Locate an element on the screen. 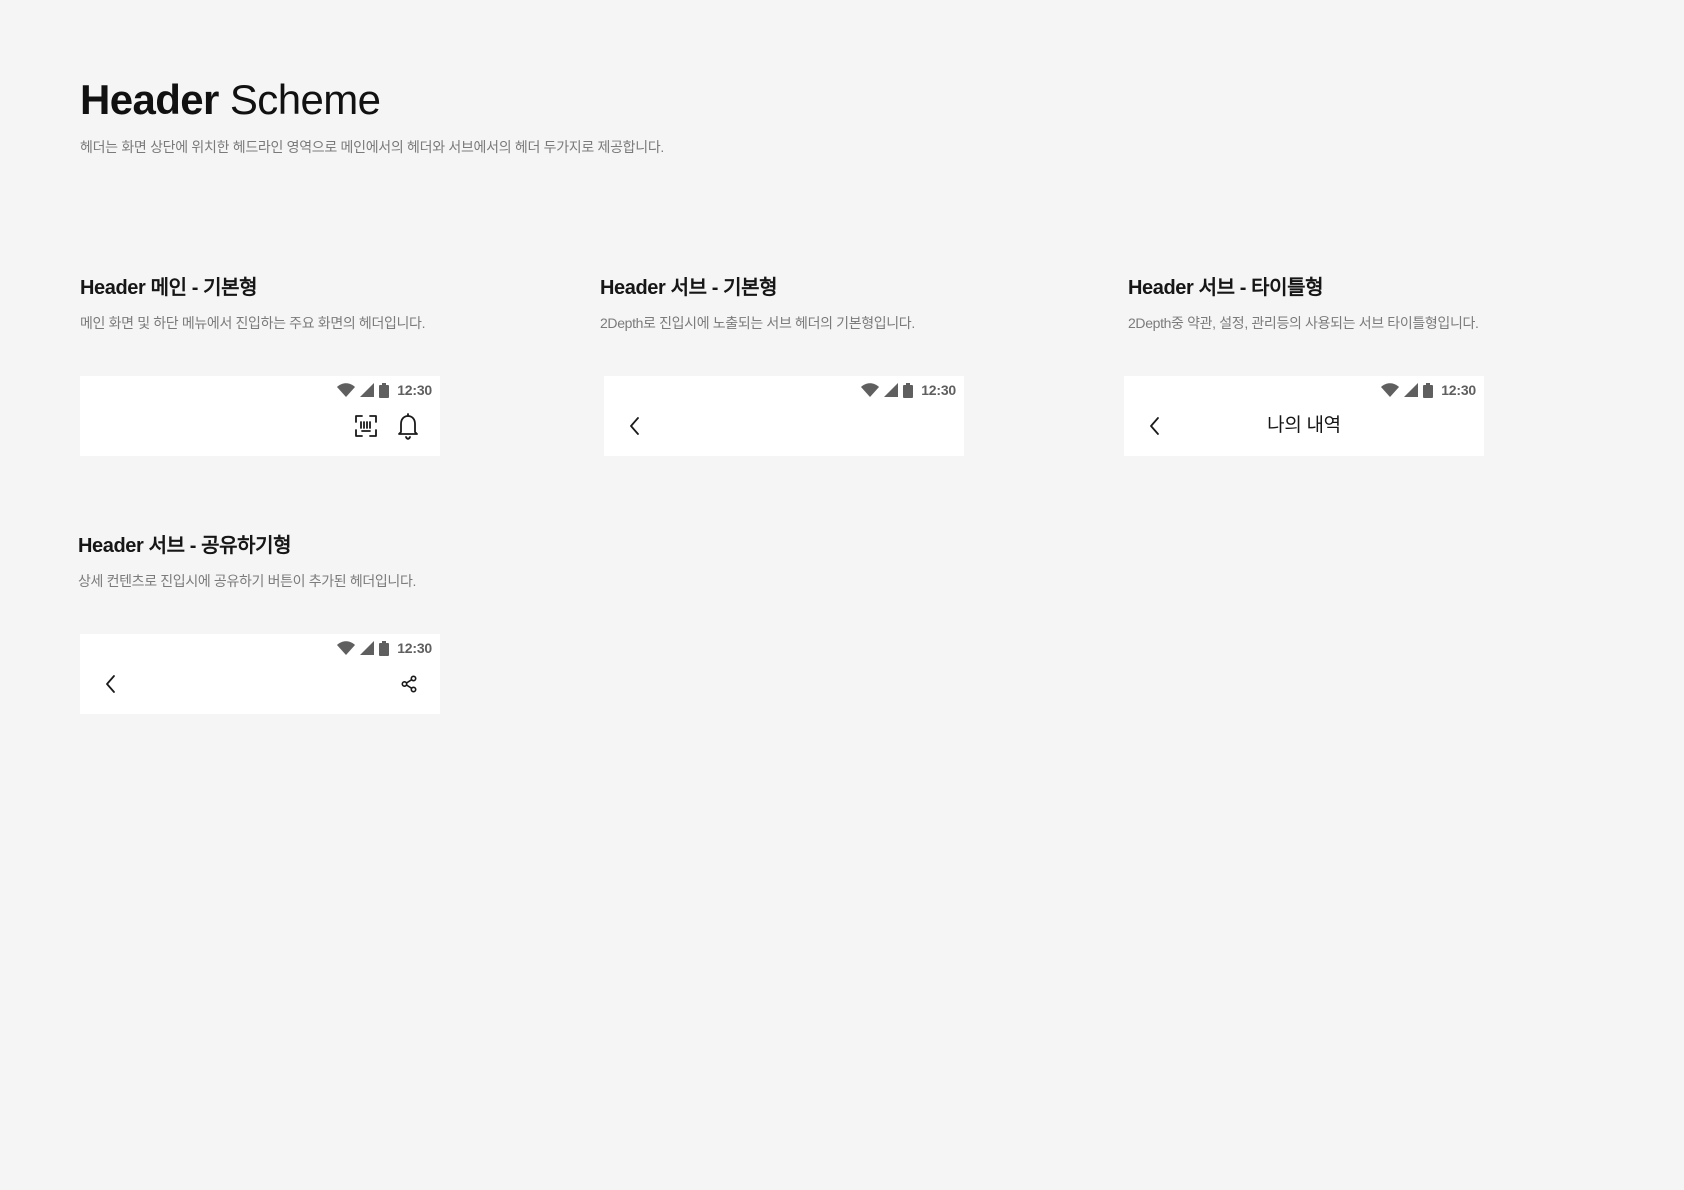  header-title: 나의 내역 is located at coordinates (1304, 425).